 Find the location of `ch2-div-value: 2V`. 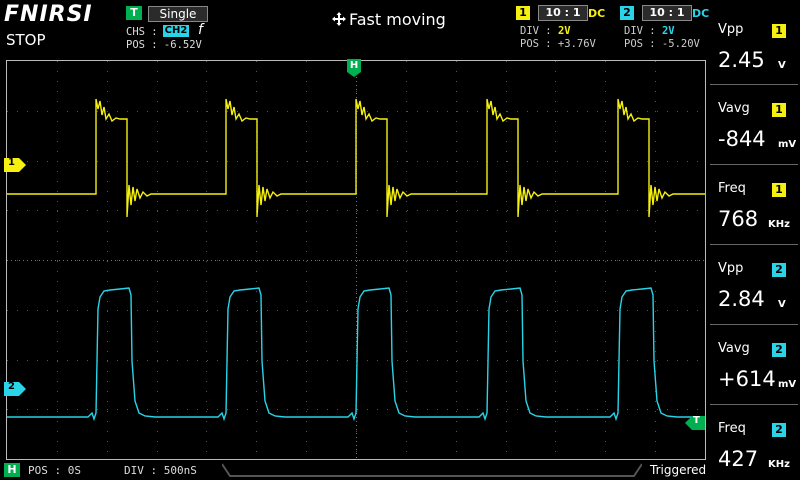

ch2-div-value: 2V is located at coordinates (668, 31).